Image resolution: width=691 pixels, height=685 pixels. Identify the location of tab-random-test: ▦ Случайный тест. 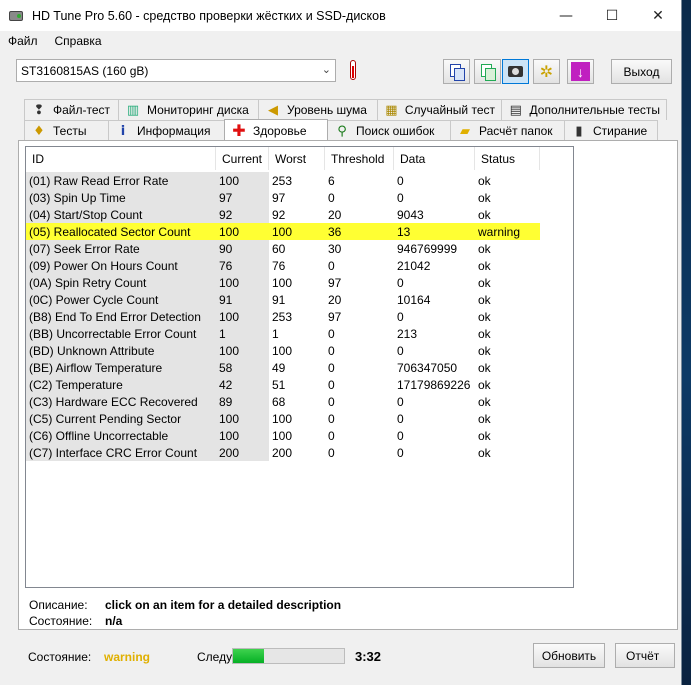
(439, 109).